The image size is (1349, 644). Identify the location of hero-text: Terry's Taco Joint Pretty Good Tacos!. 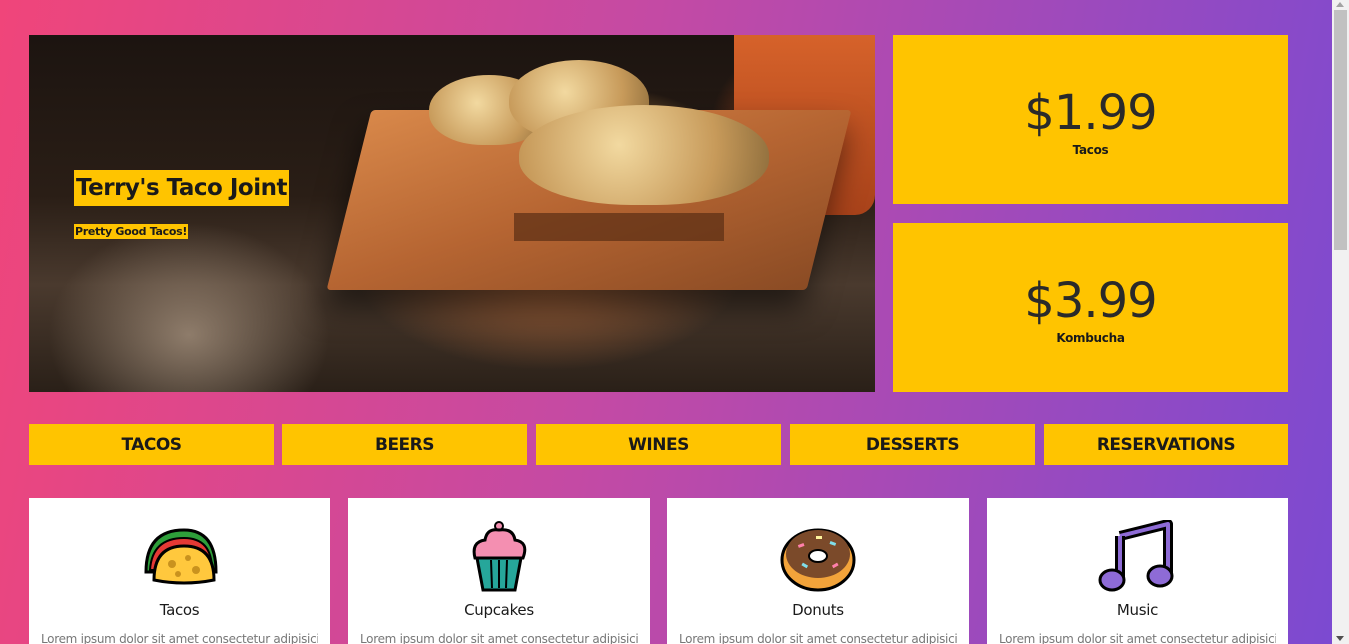
(181, 204).